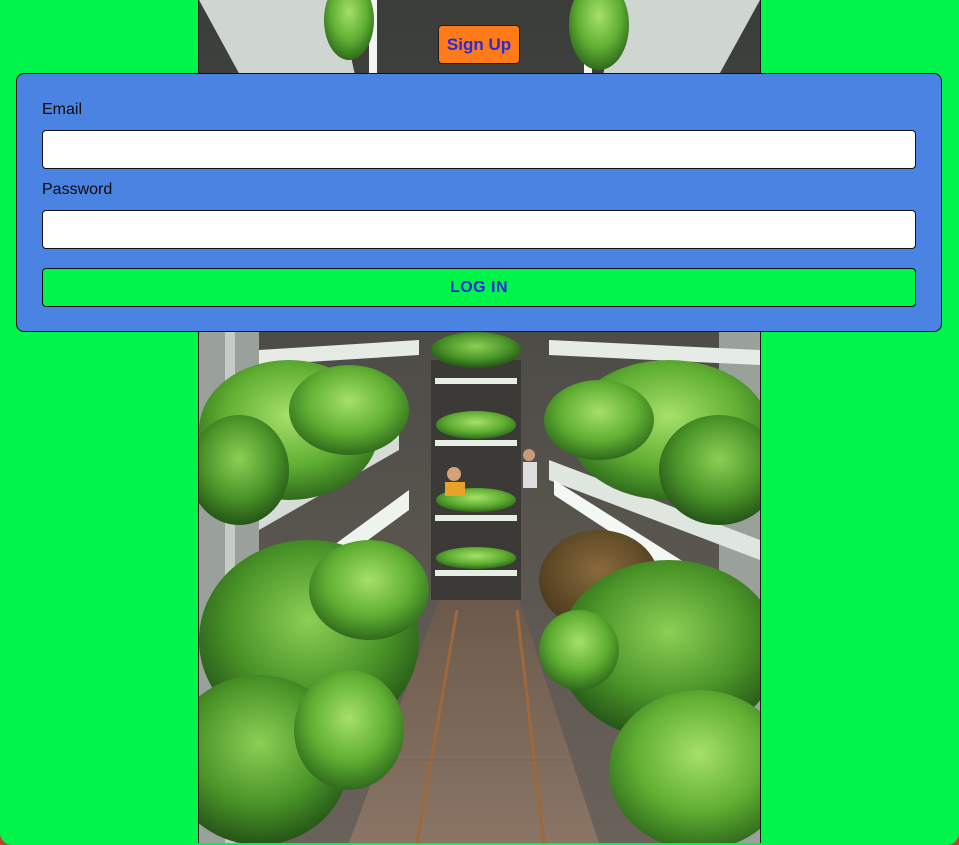  Describe the element at coordinates (62, 109) in the screenshot. I see `email-label: Email` at that location.